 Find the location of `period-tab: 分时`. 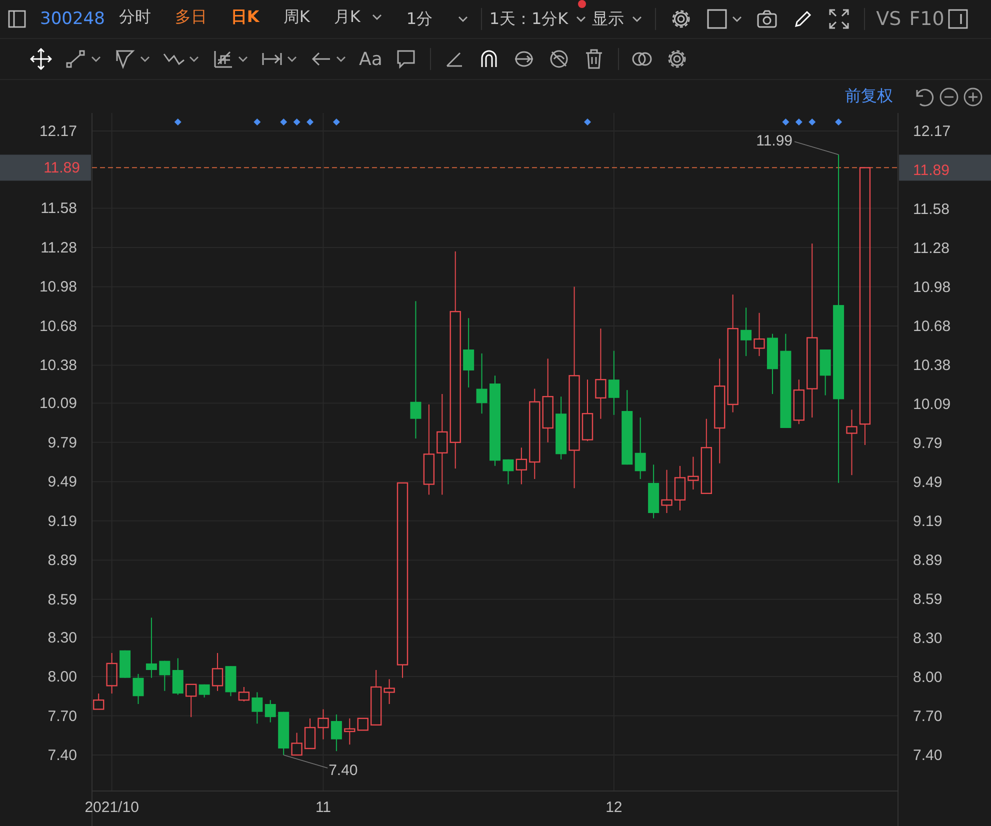

period-tab: 分时 is located at coordinates (134, 19).